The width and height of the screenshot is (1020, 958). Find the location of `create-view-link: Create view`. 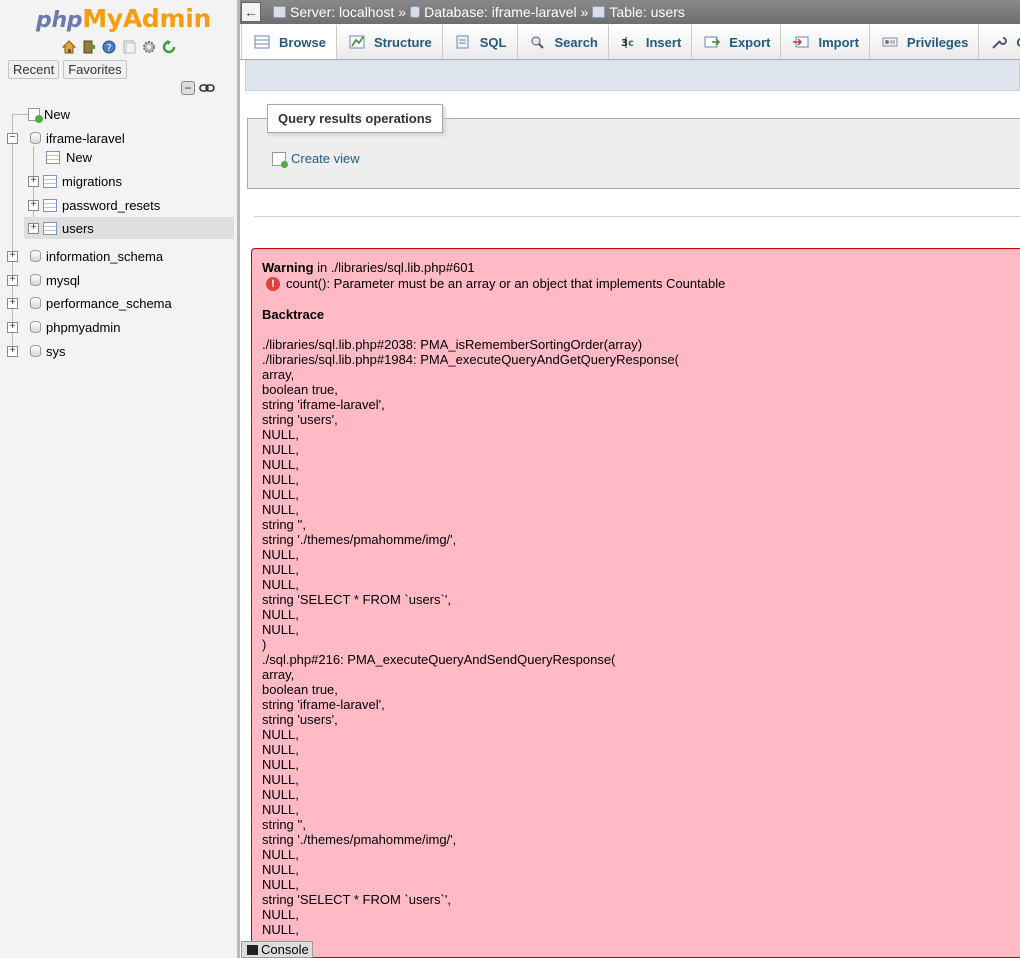

create-view-link: Create view is located at coordinates (316, 159).